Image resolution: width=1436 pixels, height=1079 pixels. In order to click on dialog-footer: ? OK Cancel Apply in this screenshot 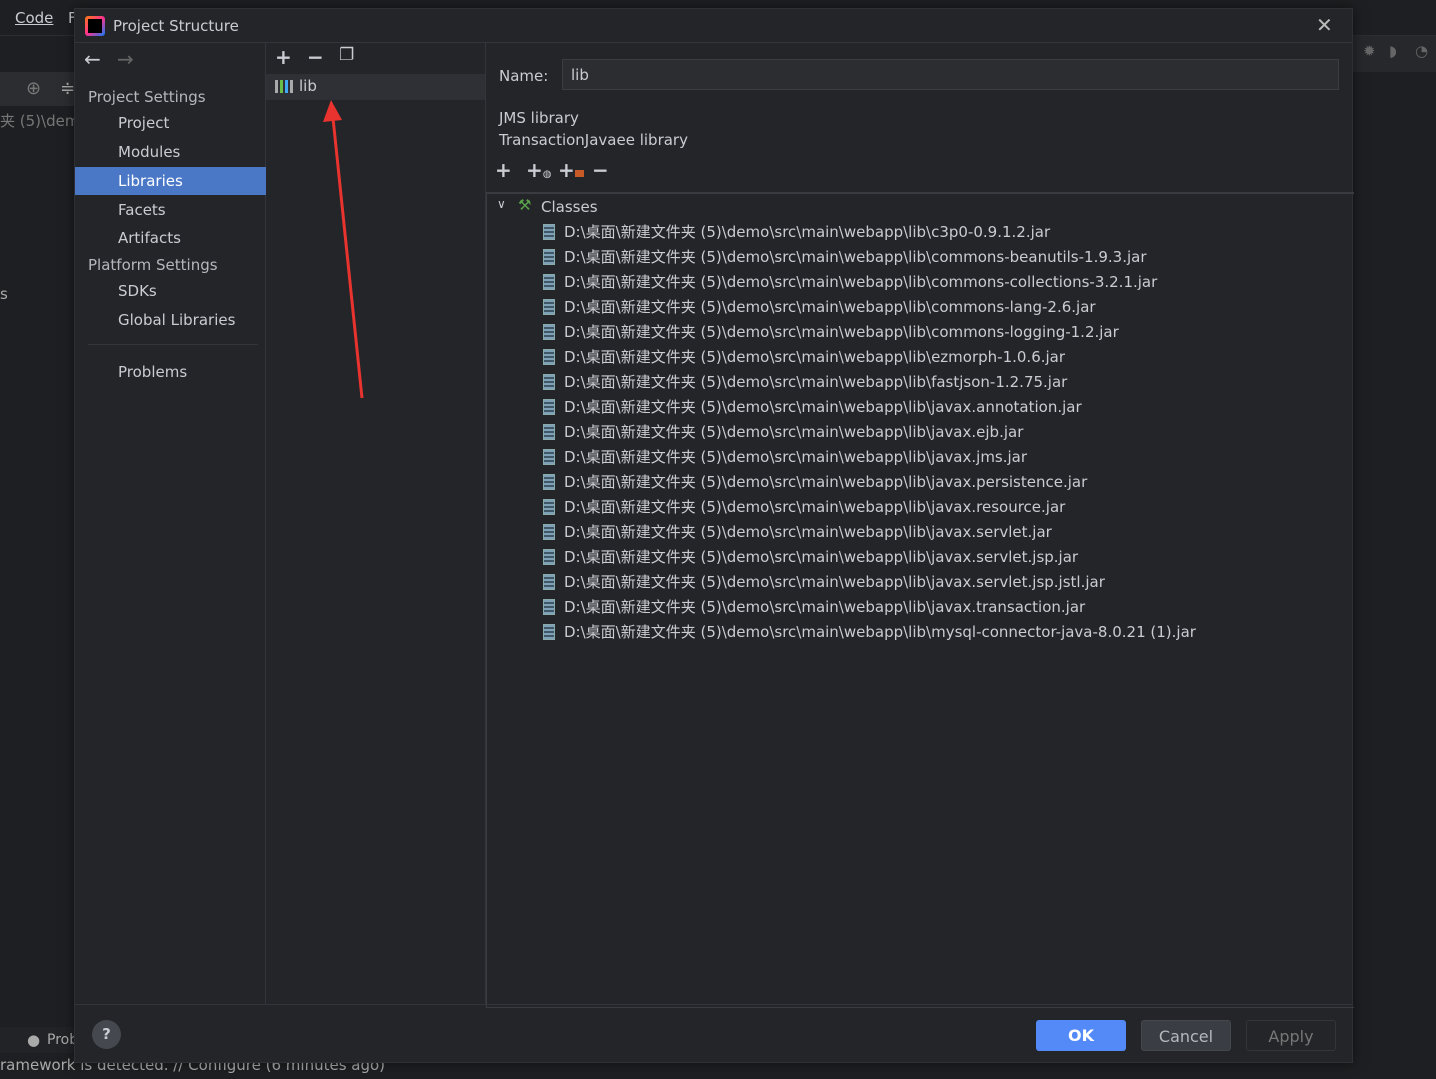, I will do `click(713, 1034)`.